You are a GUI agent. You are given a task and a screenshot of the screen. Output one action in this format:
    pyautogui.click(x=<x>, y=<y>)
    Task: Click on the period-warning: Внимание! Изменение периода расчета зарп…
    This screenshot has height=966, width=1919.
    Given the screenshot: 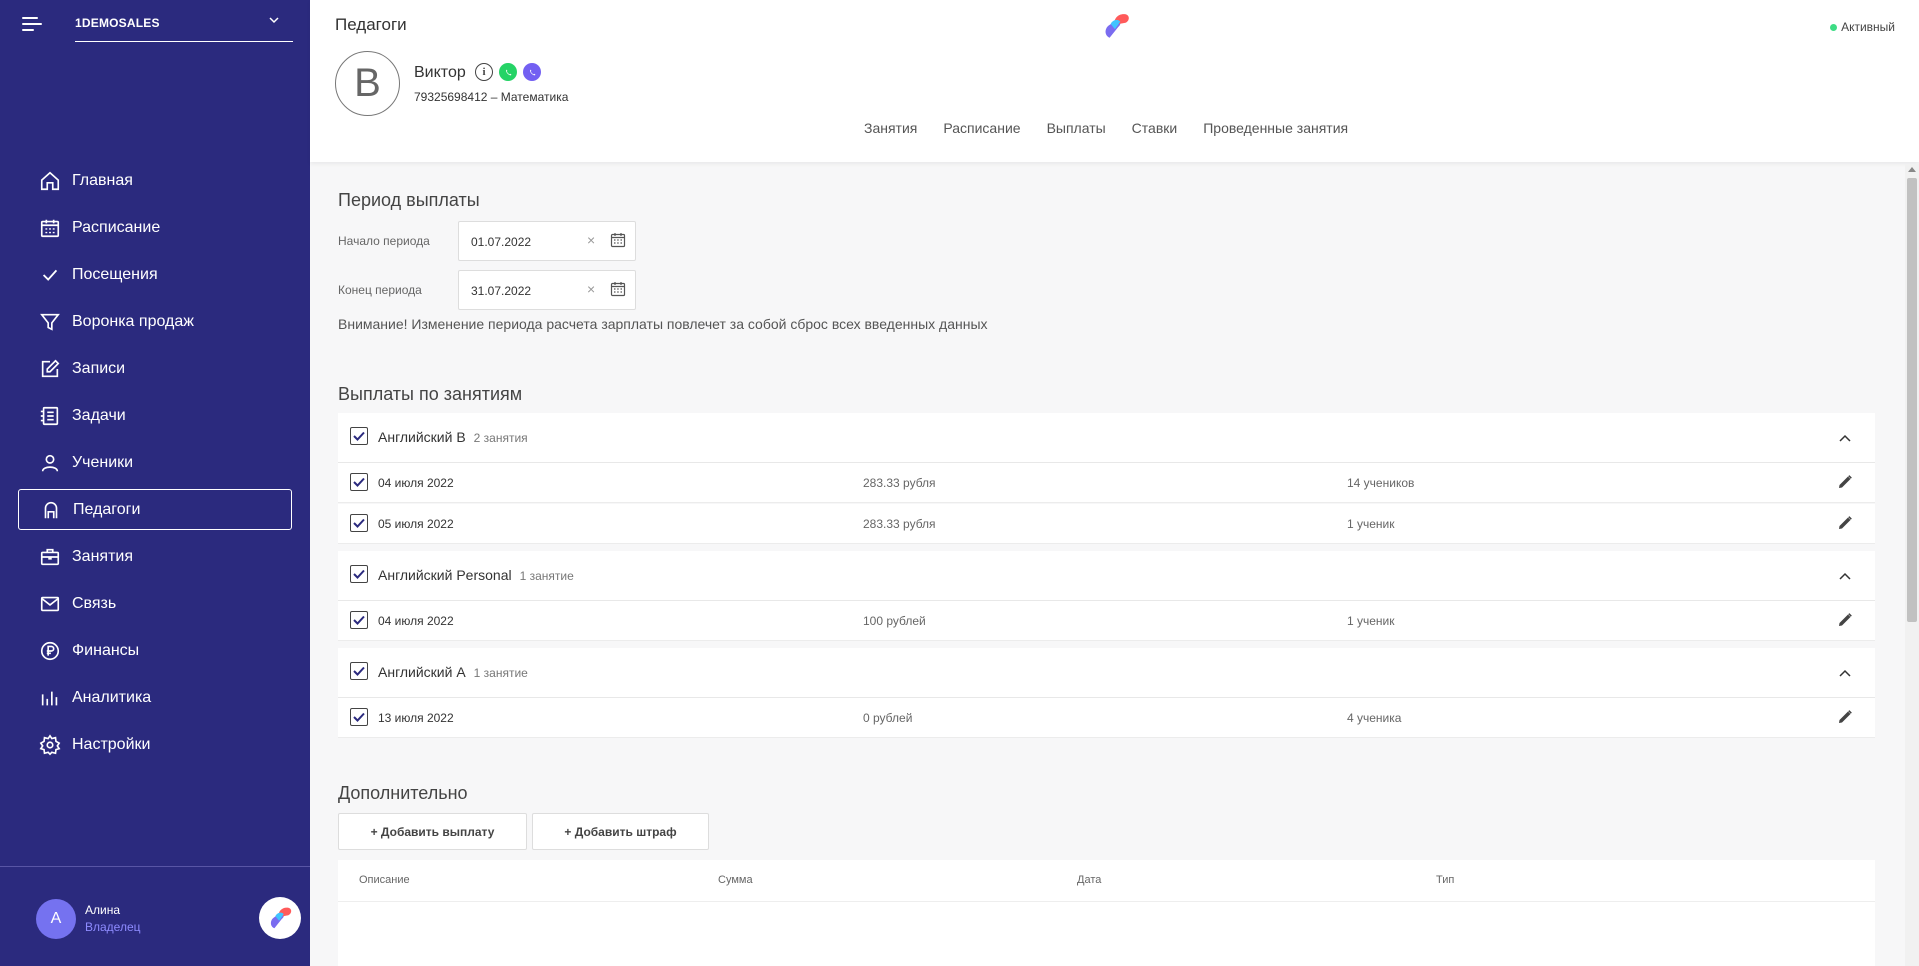 What is the action you would take?
    pyautogui.click(x=663, y=324)
    